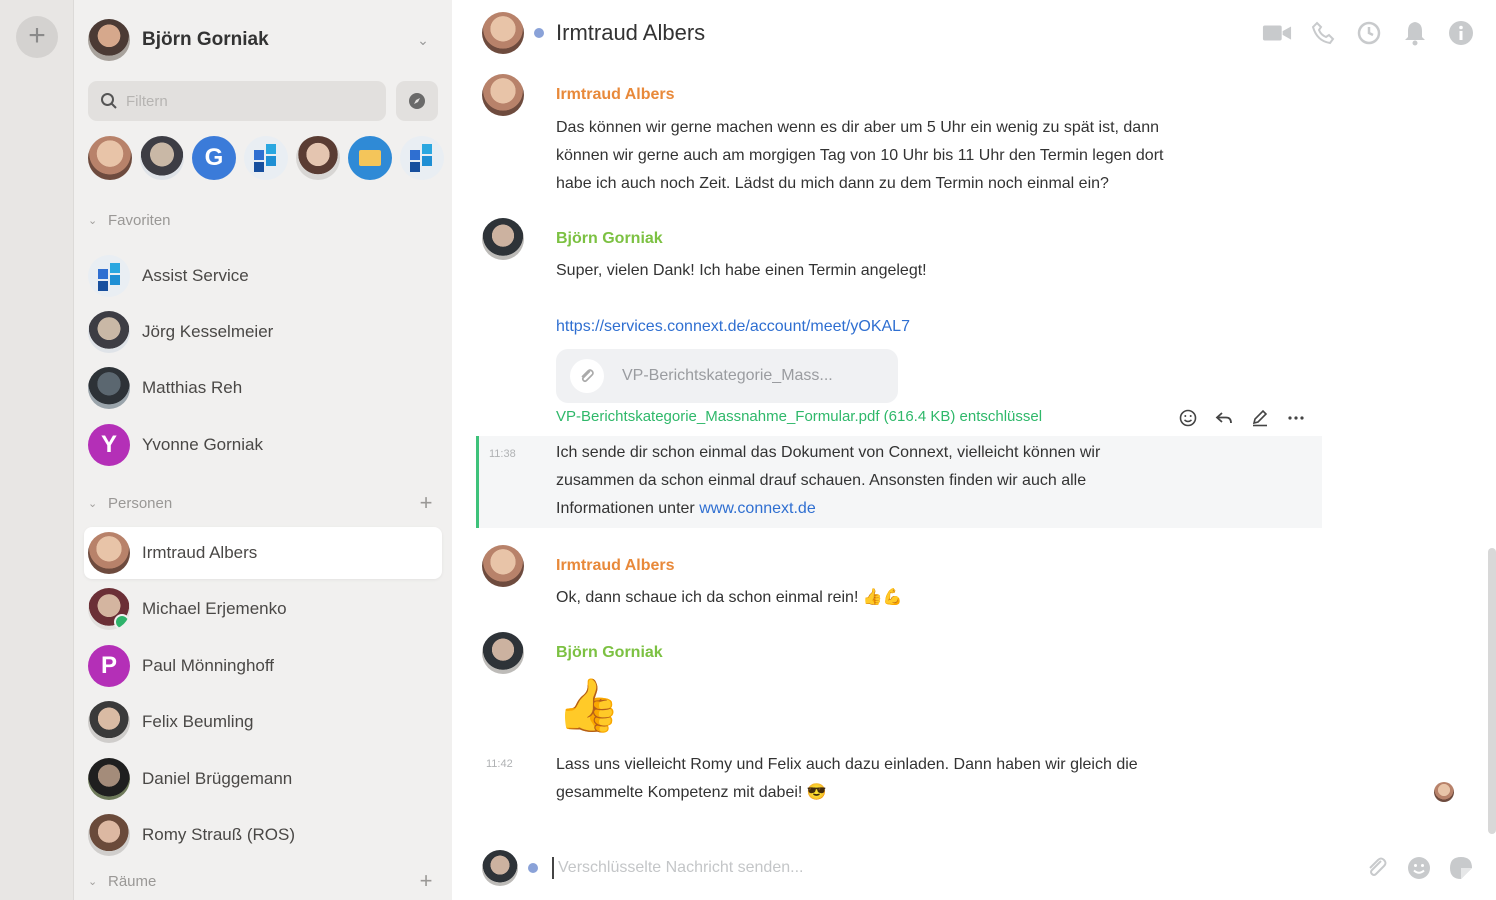 Image resolution: width=1496 pixels, height=900 pixels. I want to click on bell-icon, so click(1415, 34).